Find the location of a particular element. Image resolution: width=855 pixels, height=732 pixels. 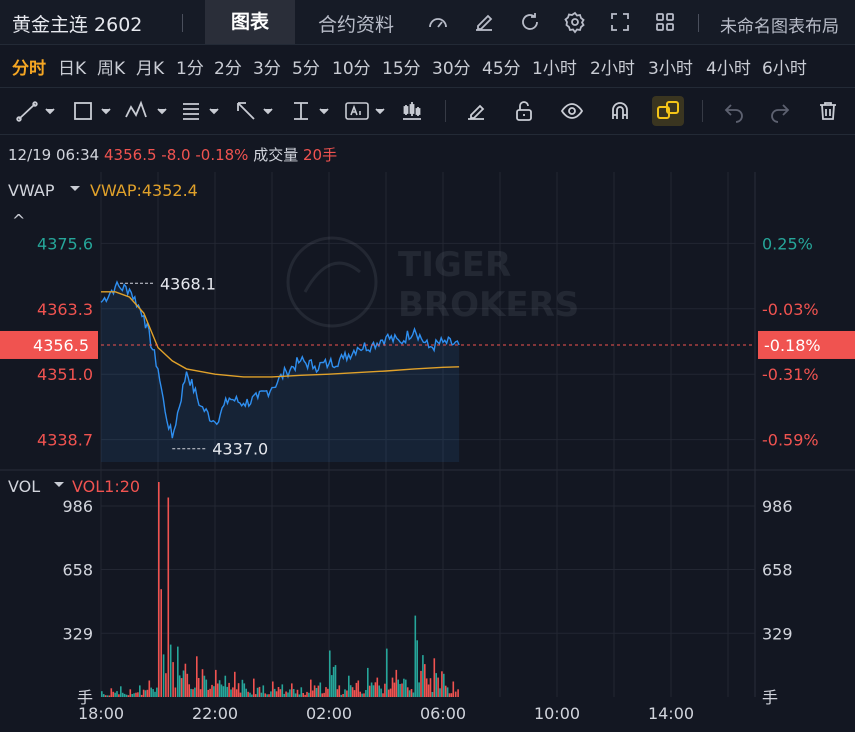

pattern-icon is located at coordinates (148, 111).